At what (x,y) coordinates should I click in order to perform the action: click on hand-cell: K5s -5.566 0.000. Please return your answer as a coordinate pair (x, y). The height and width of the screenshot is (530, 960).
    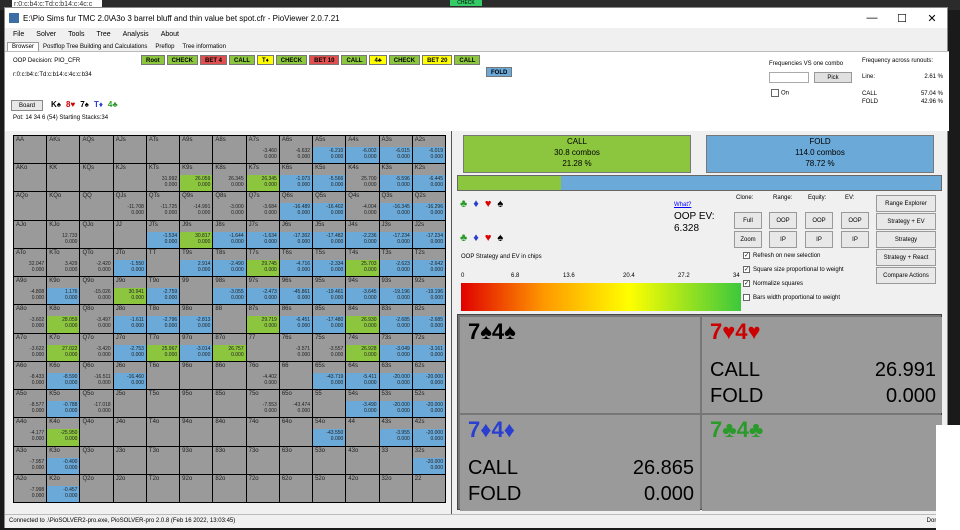
    Looking at the image, I should click on (329, 178).